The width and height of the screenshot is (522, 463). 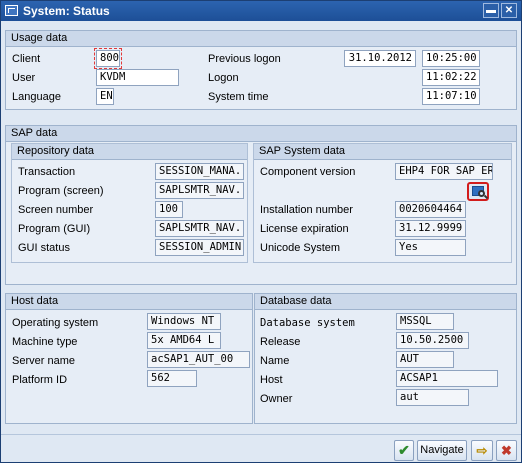 I want to click on technical-info-icon, so click(x=478, y=191).